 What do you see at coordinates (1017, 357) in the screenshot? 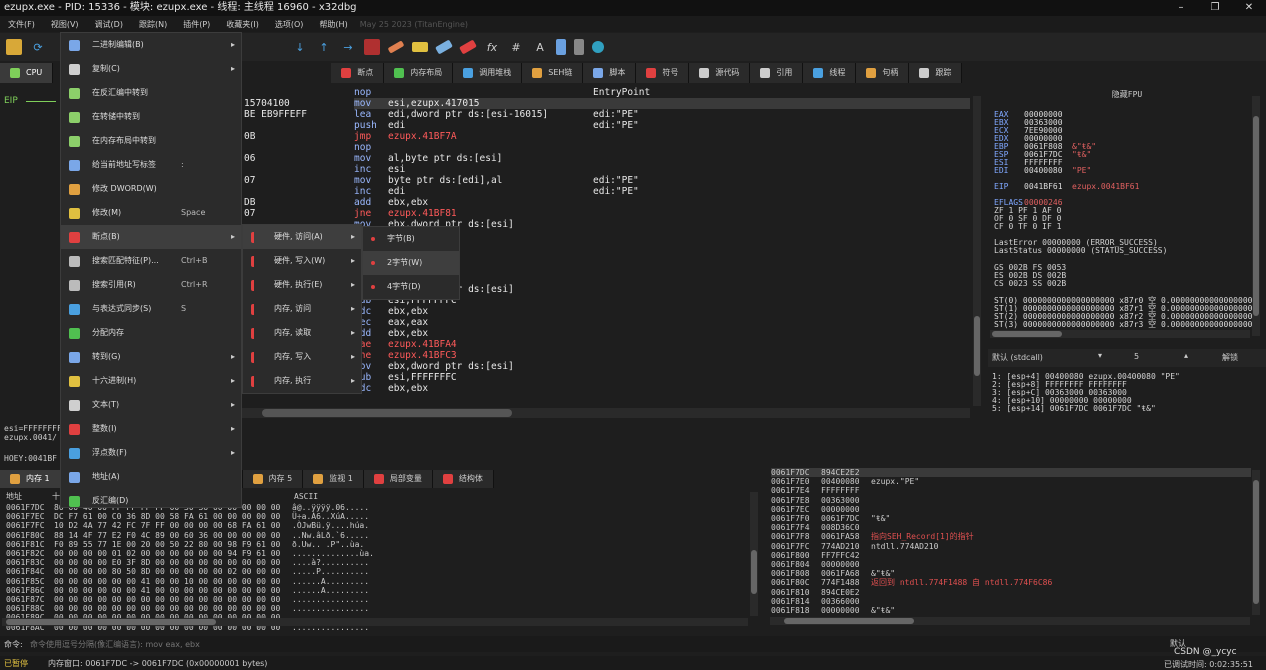
I see `callconv-select: 默认 (stdcall)` at bounding box center [1017, 357].